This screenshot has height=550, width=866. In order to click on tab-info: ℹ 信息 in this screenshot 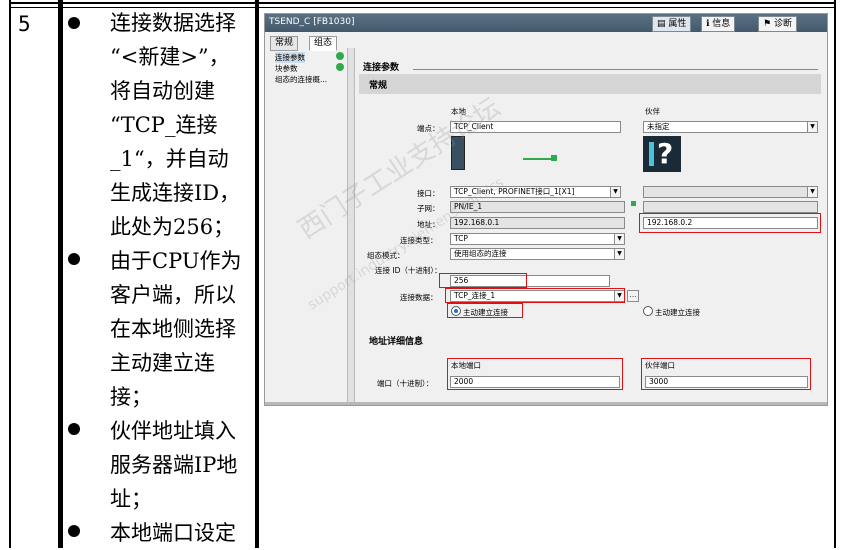, I will do `click(718, 24)`.